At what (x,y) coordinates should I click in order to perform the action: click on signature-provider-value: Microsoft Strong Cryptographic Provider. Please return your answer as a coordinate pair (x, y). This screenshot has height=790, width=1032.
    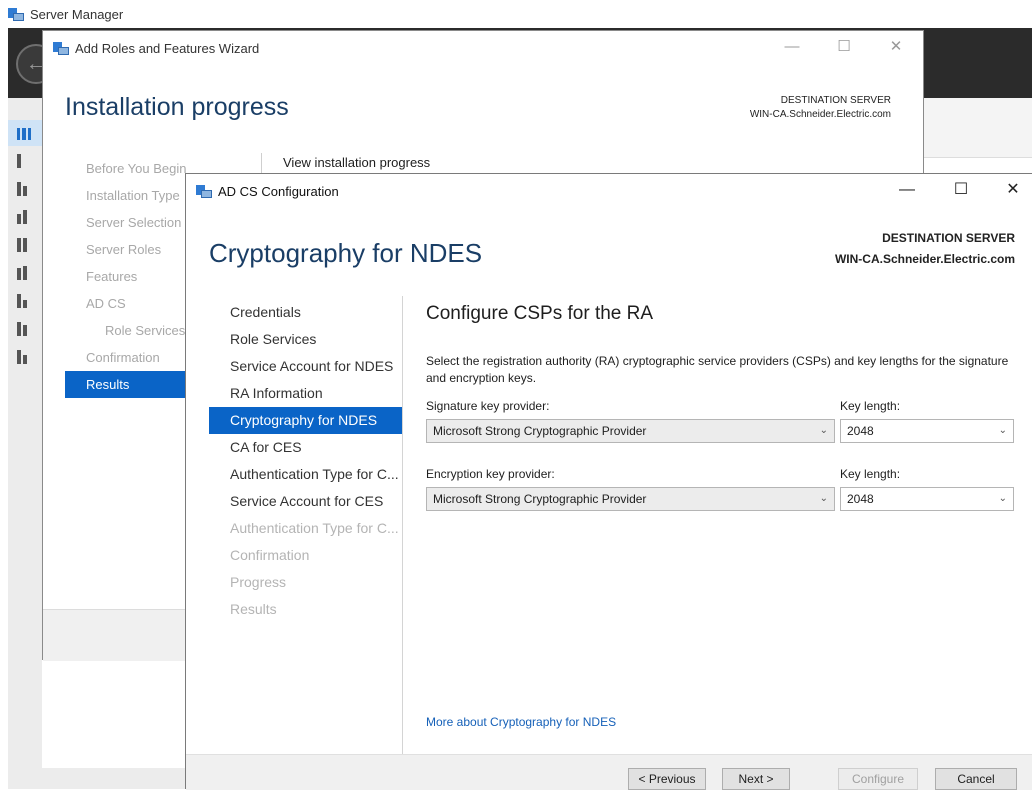
    Looking at the image, I should click on (540, 431).